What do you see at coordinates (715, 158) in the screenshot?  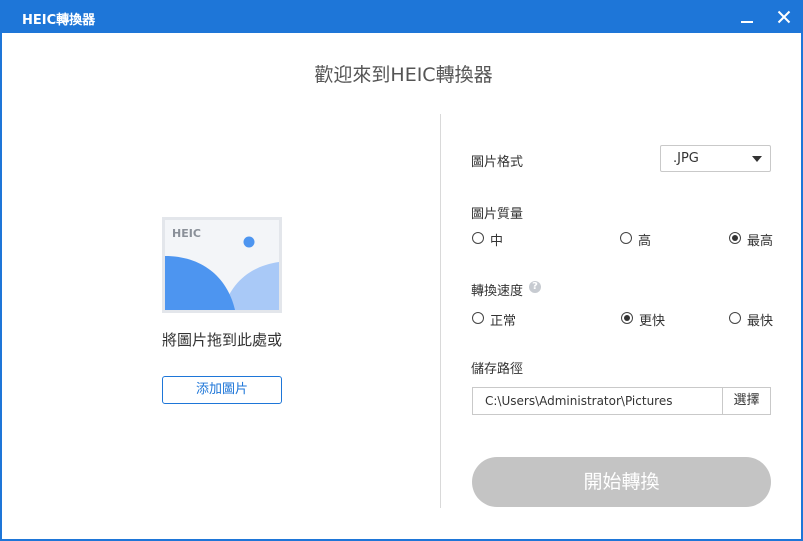 I see `format-select: .JPG` at bounding box center [715, 158].